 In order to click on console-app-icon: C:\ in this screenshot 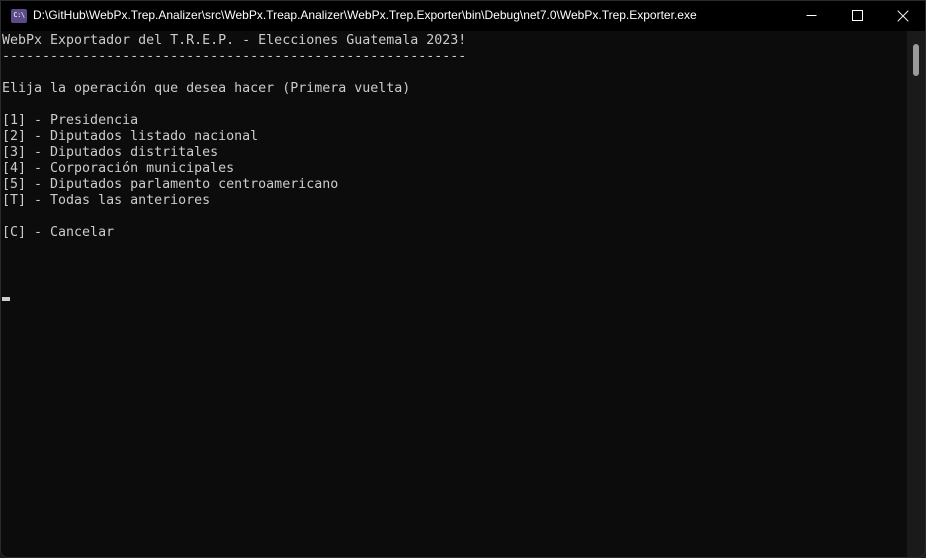, I will do `click(19, 15)`.